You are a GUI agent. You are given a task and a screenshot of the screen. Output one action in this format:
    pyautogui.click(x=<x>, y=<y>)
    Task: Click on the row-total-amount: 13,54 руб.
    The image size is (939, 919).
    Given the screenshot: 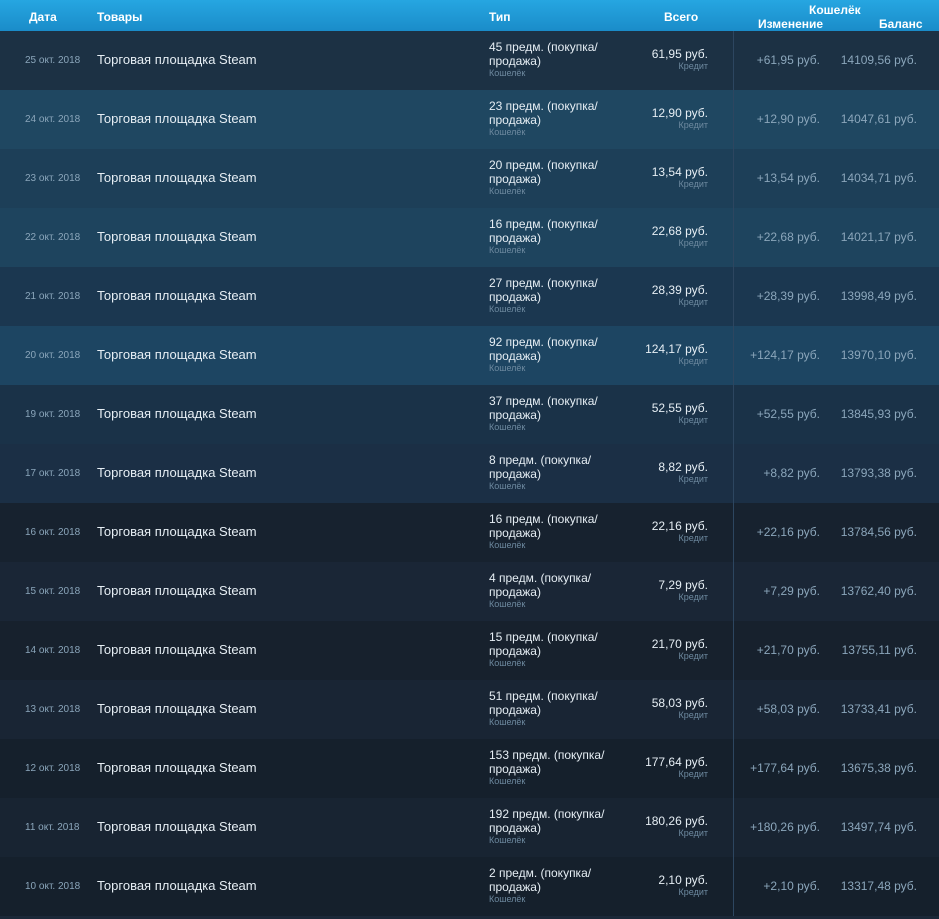 What is the action you would take?
    pyautogui.click(x=679, y=172)
    